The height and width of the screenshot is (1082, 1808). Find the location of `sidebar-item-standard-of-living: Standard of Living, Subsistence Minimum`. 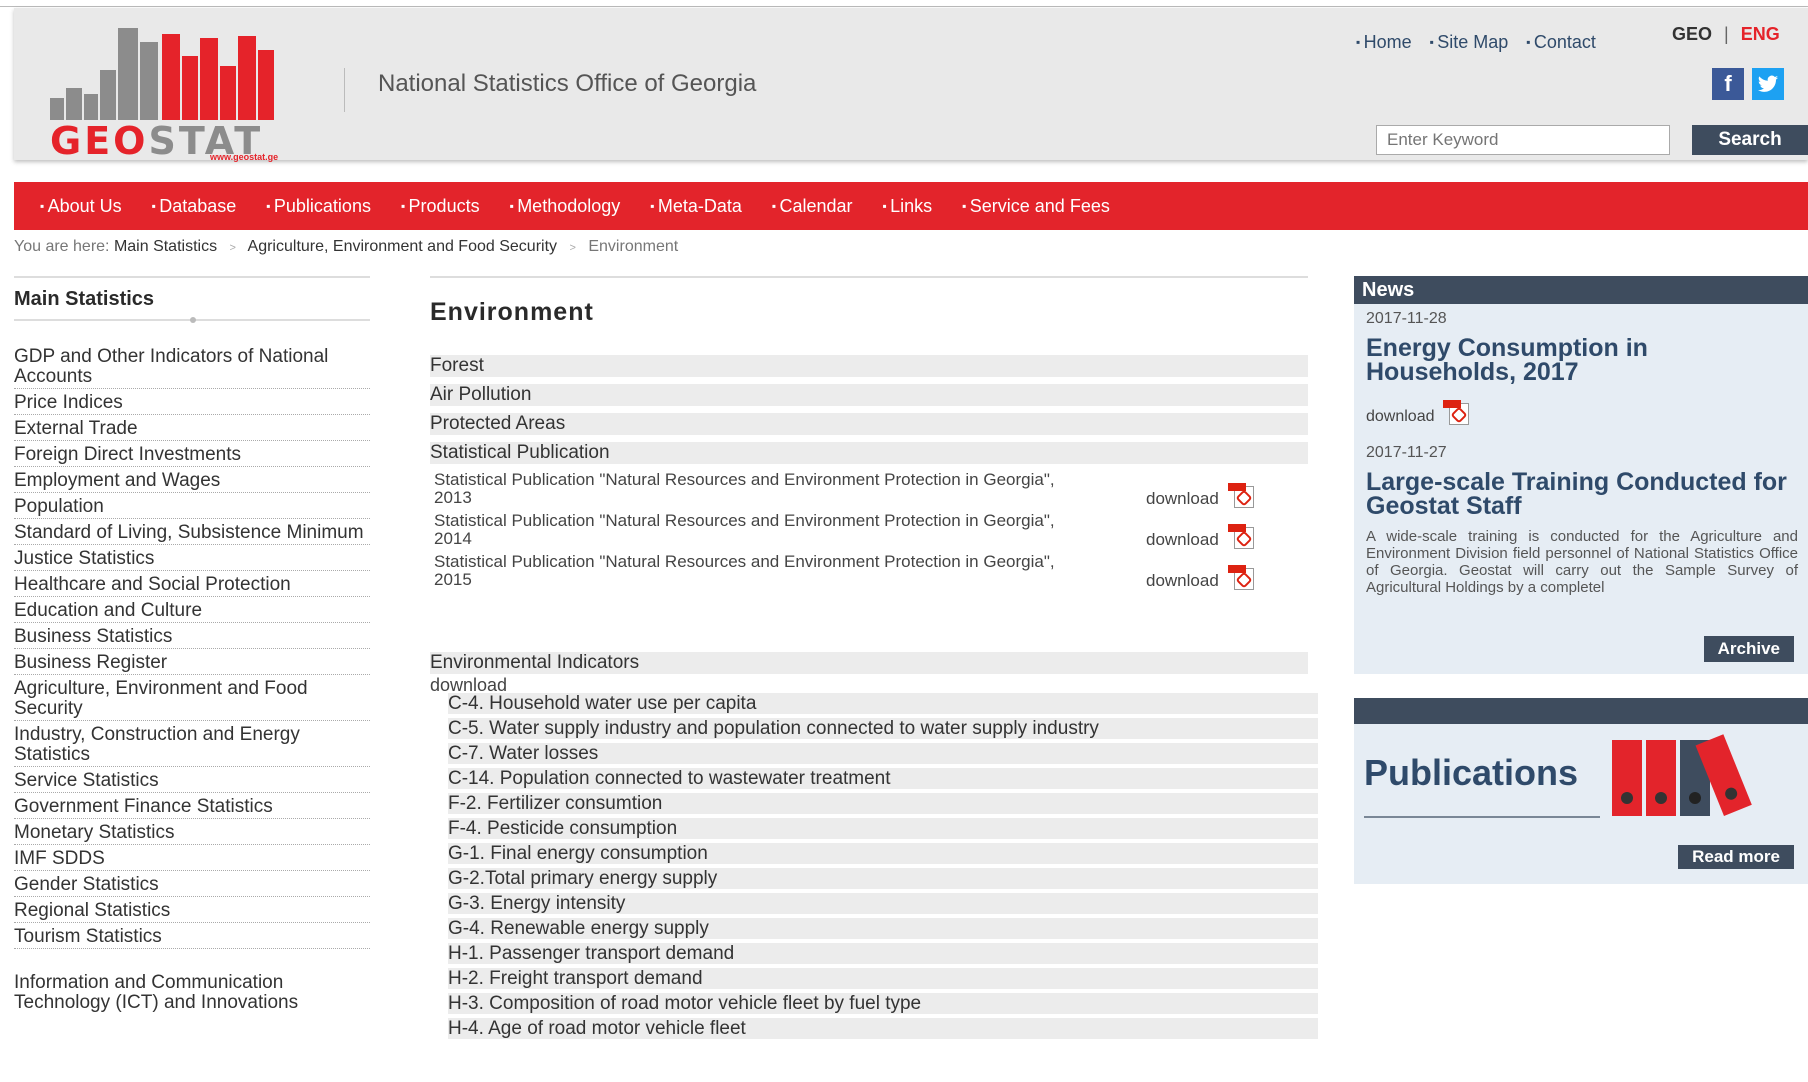

sidebar-item-standard-of-living: Standard of Living, Subsistence Minimum is located at coordinates (192, 532).